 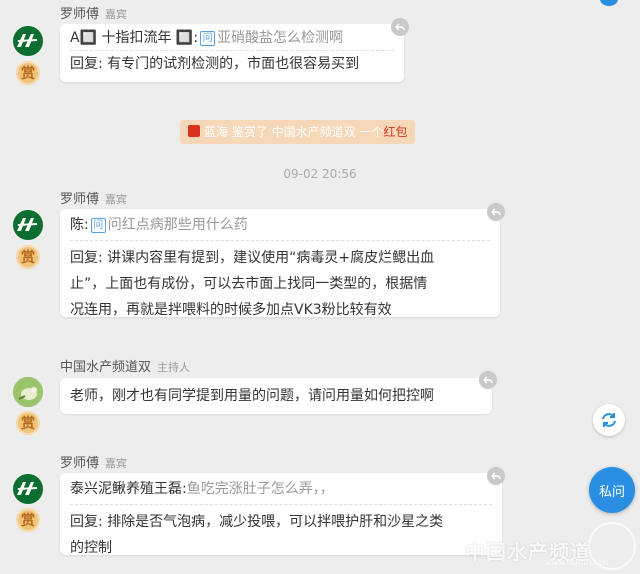 What do you see at coordinates (612, 490) in the screenshot?
I see `private-ask-button: 私问` at bounding box center [612, 490].